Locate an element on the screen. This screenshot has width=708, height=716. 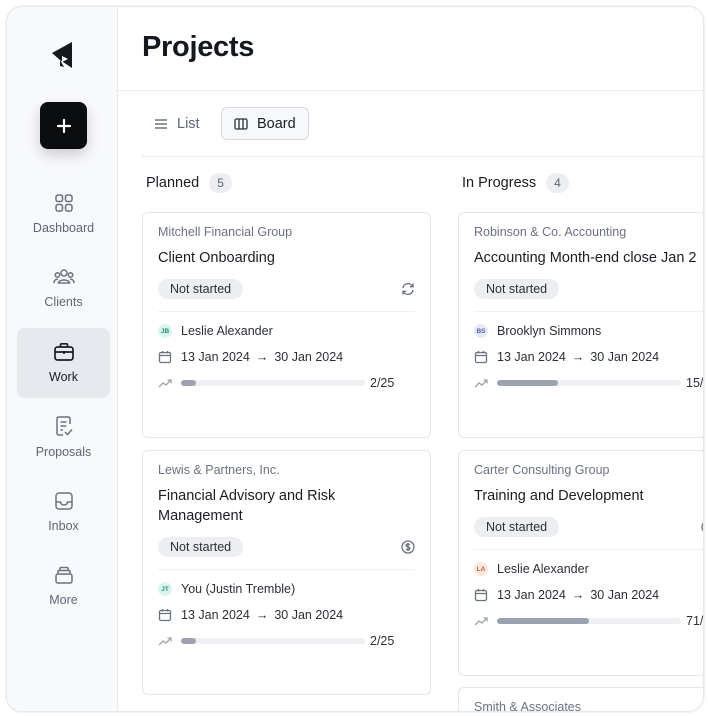
board-view-button: Board is located at coordinates (265, 123).